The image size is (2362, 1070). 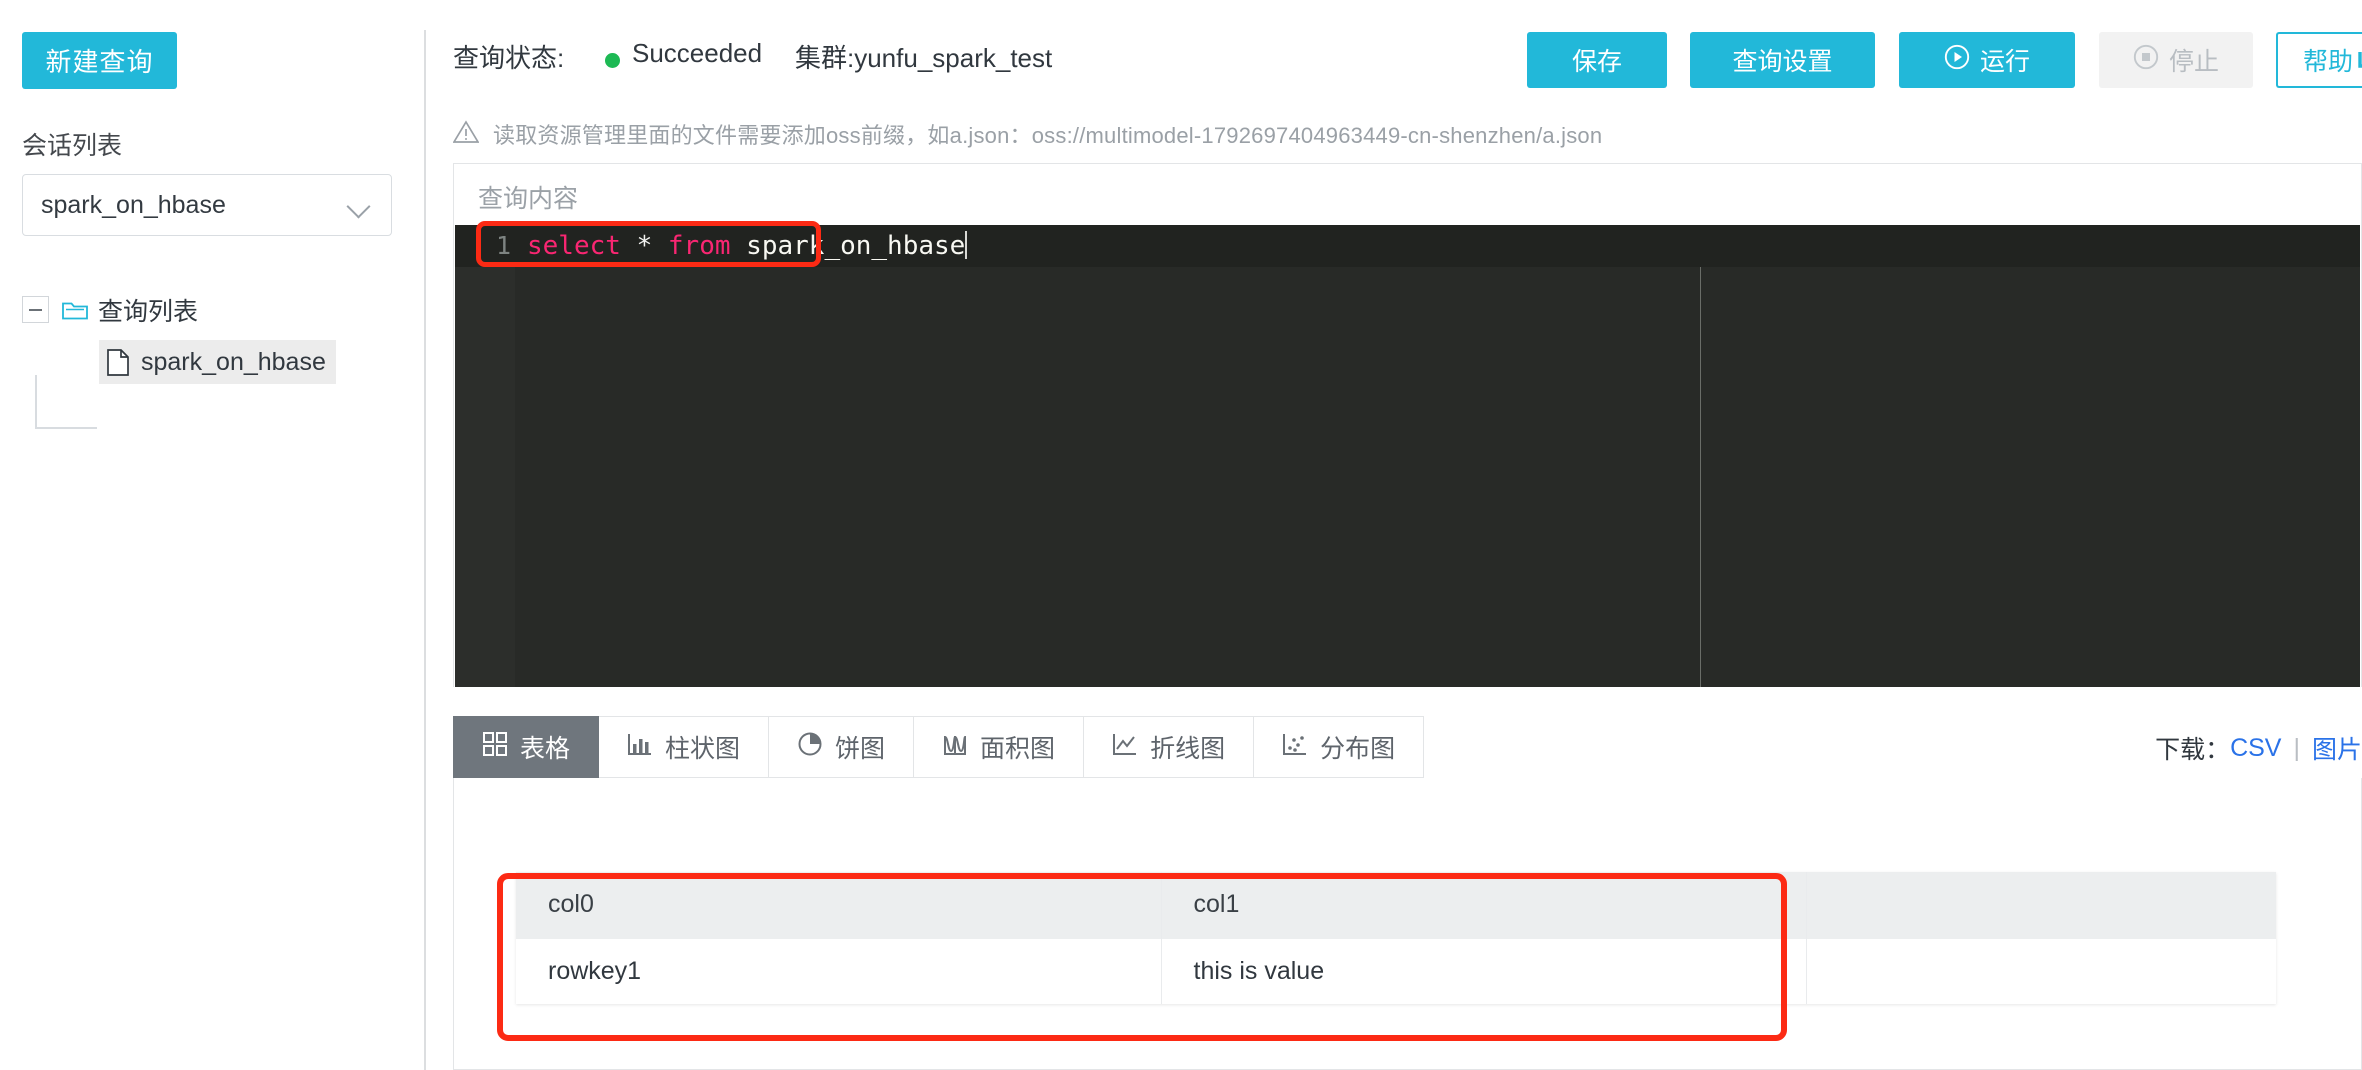 I want to click on table-header-cell: col1, so click(x=1484, y=905).